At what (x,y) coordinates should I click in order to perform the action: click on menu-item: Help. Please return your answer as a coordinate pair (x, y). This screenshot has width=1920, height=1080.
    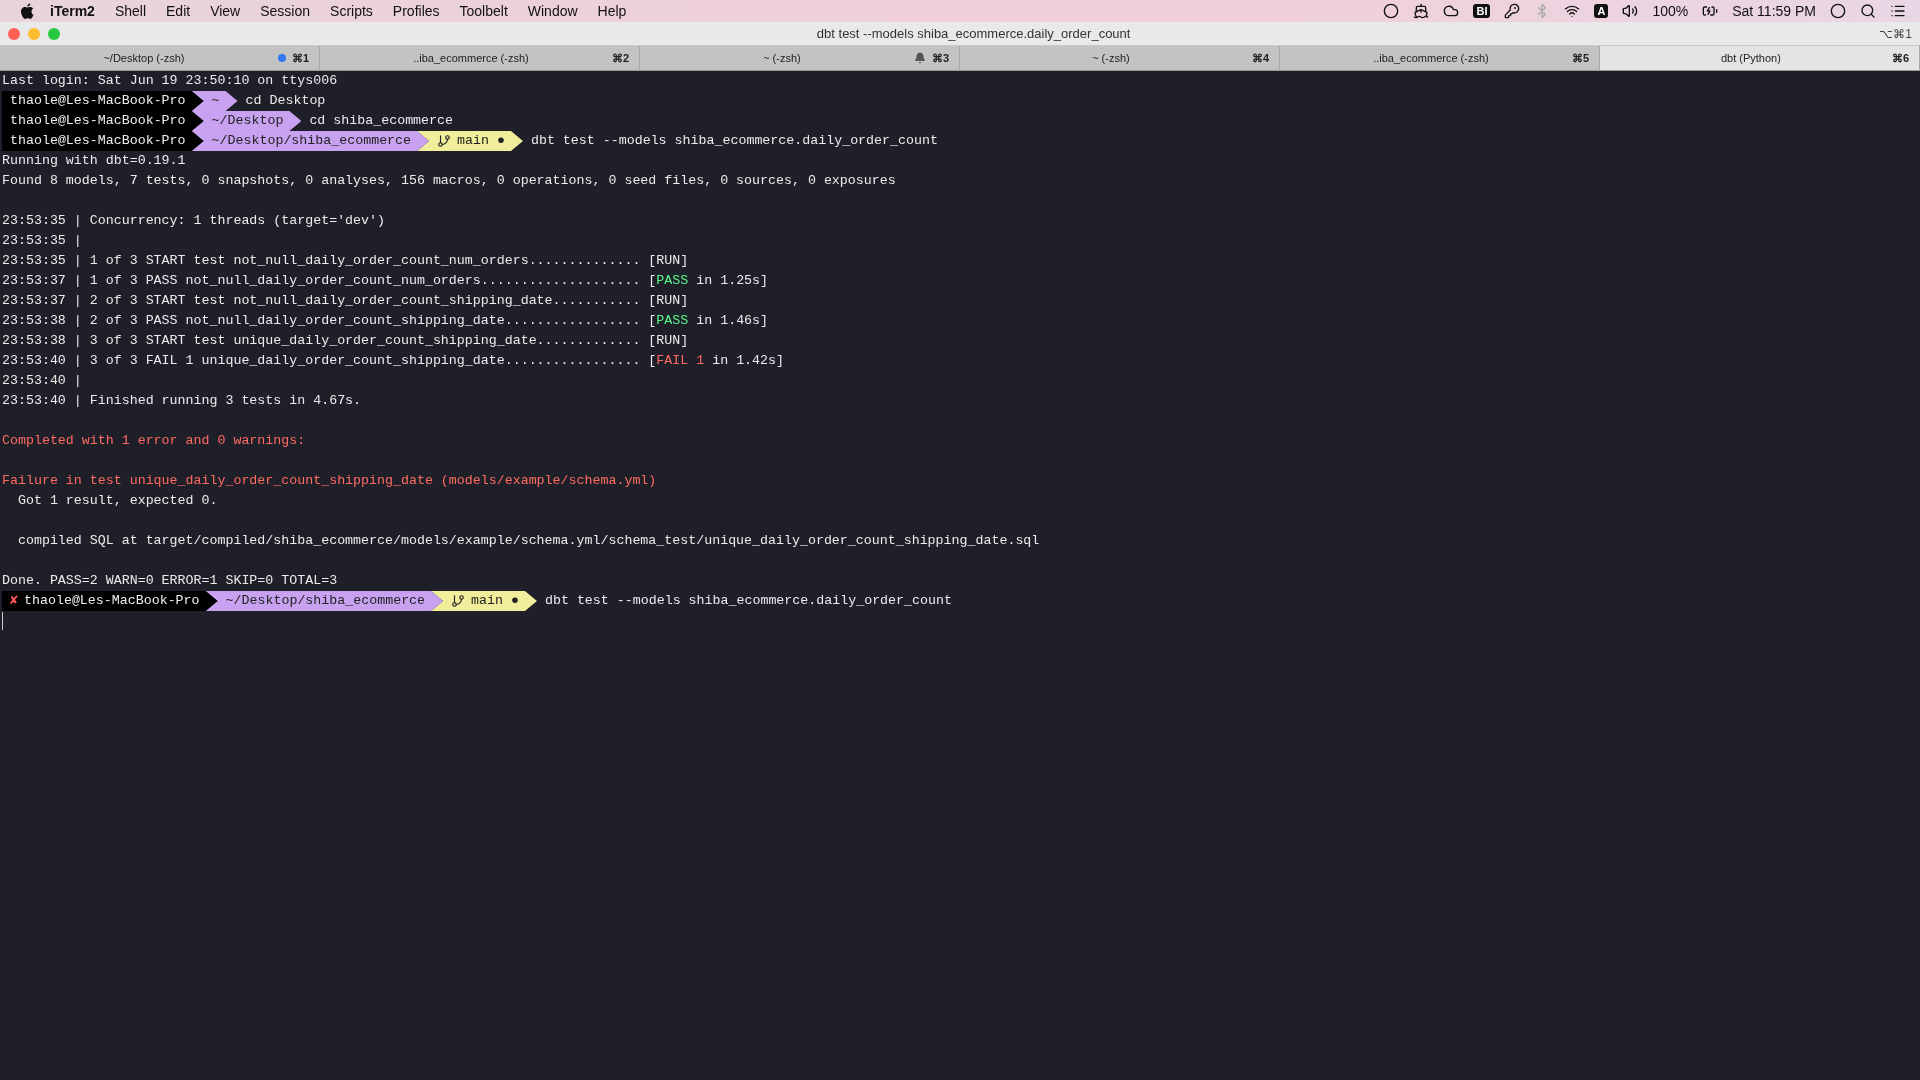
    Looking at the image, I should click on (612, 11).